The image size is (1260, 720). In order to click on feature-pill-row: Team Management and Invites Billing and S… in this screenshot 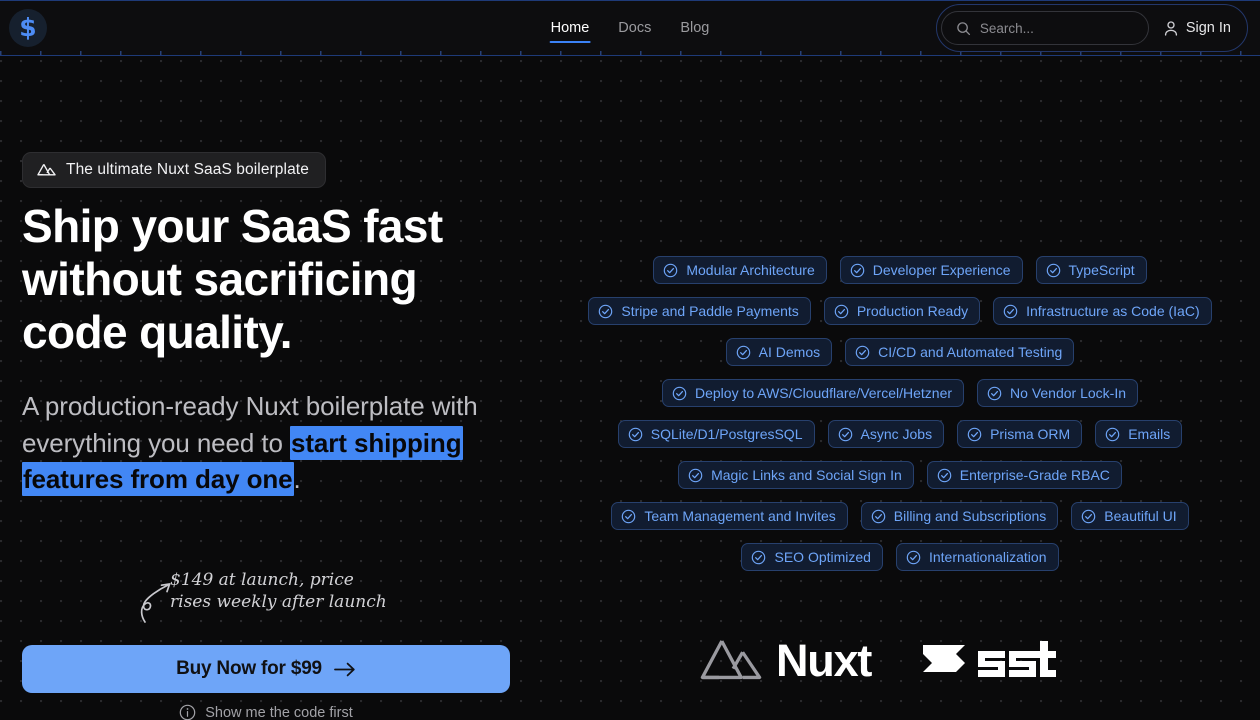, I will do `click(900, 516)`.